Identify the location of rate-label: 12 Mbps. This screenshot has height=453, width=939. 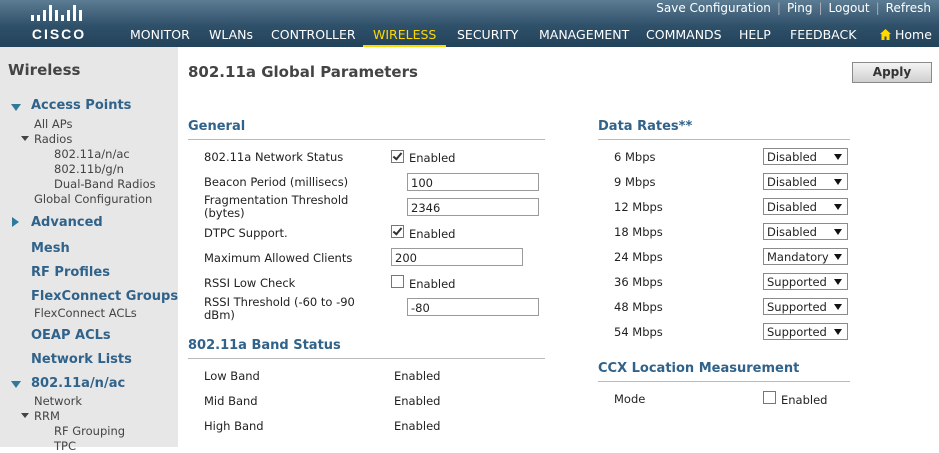
(638, 207).